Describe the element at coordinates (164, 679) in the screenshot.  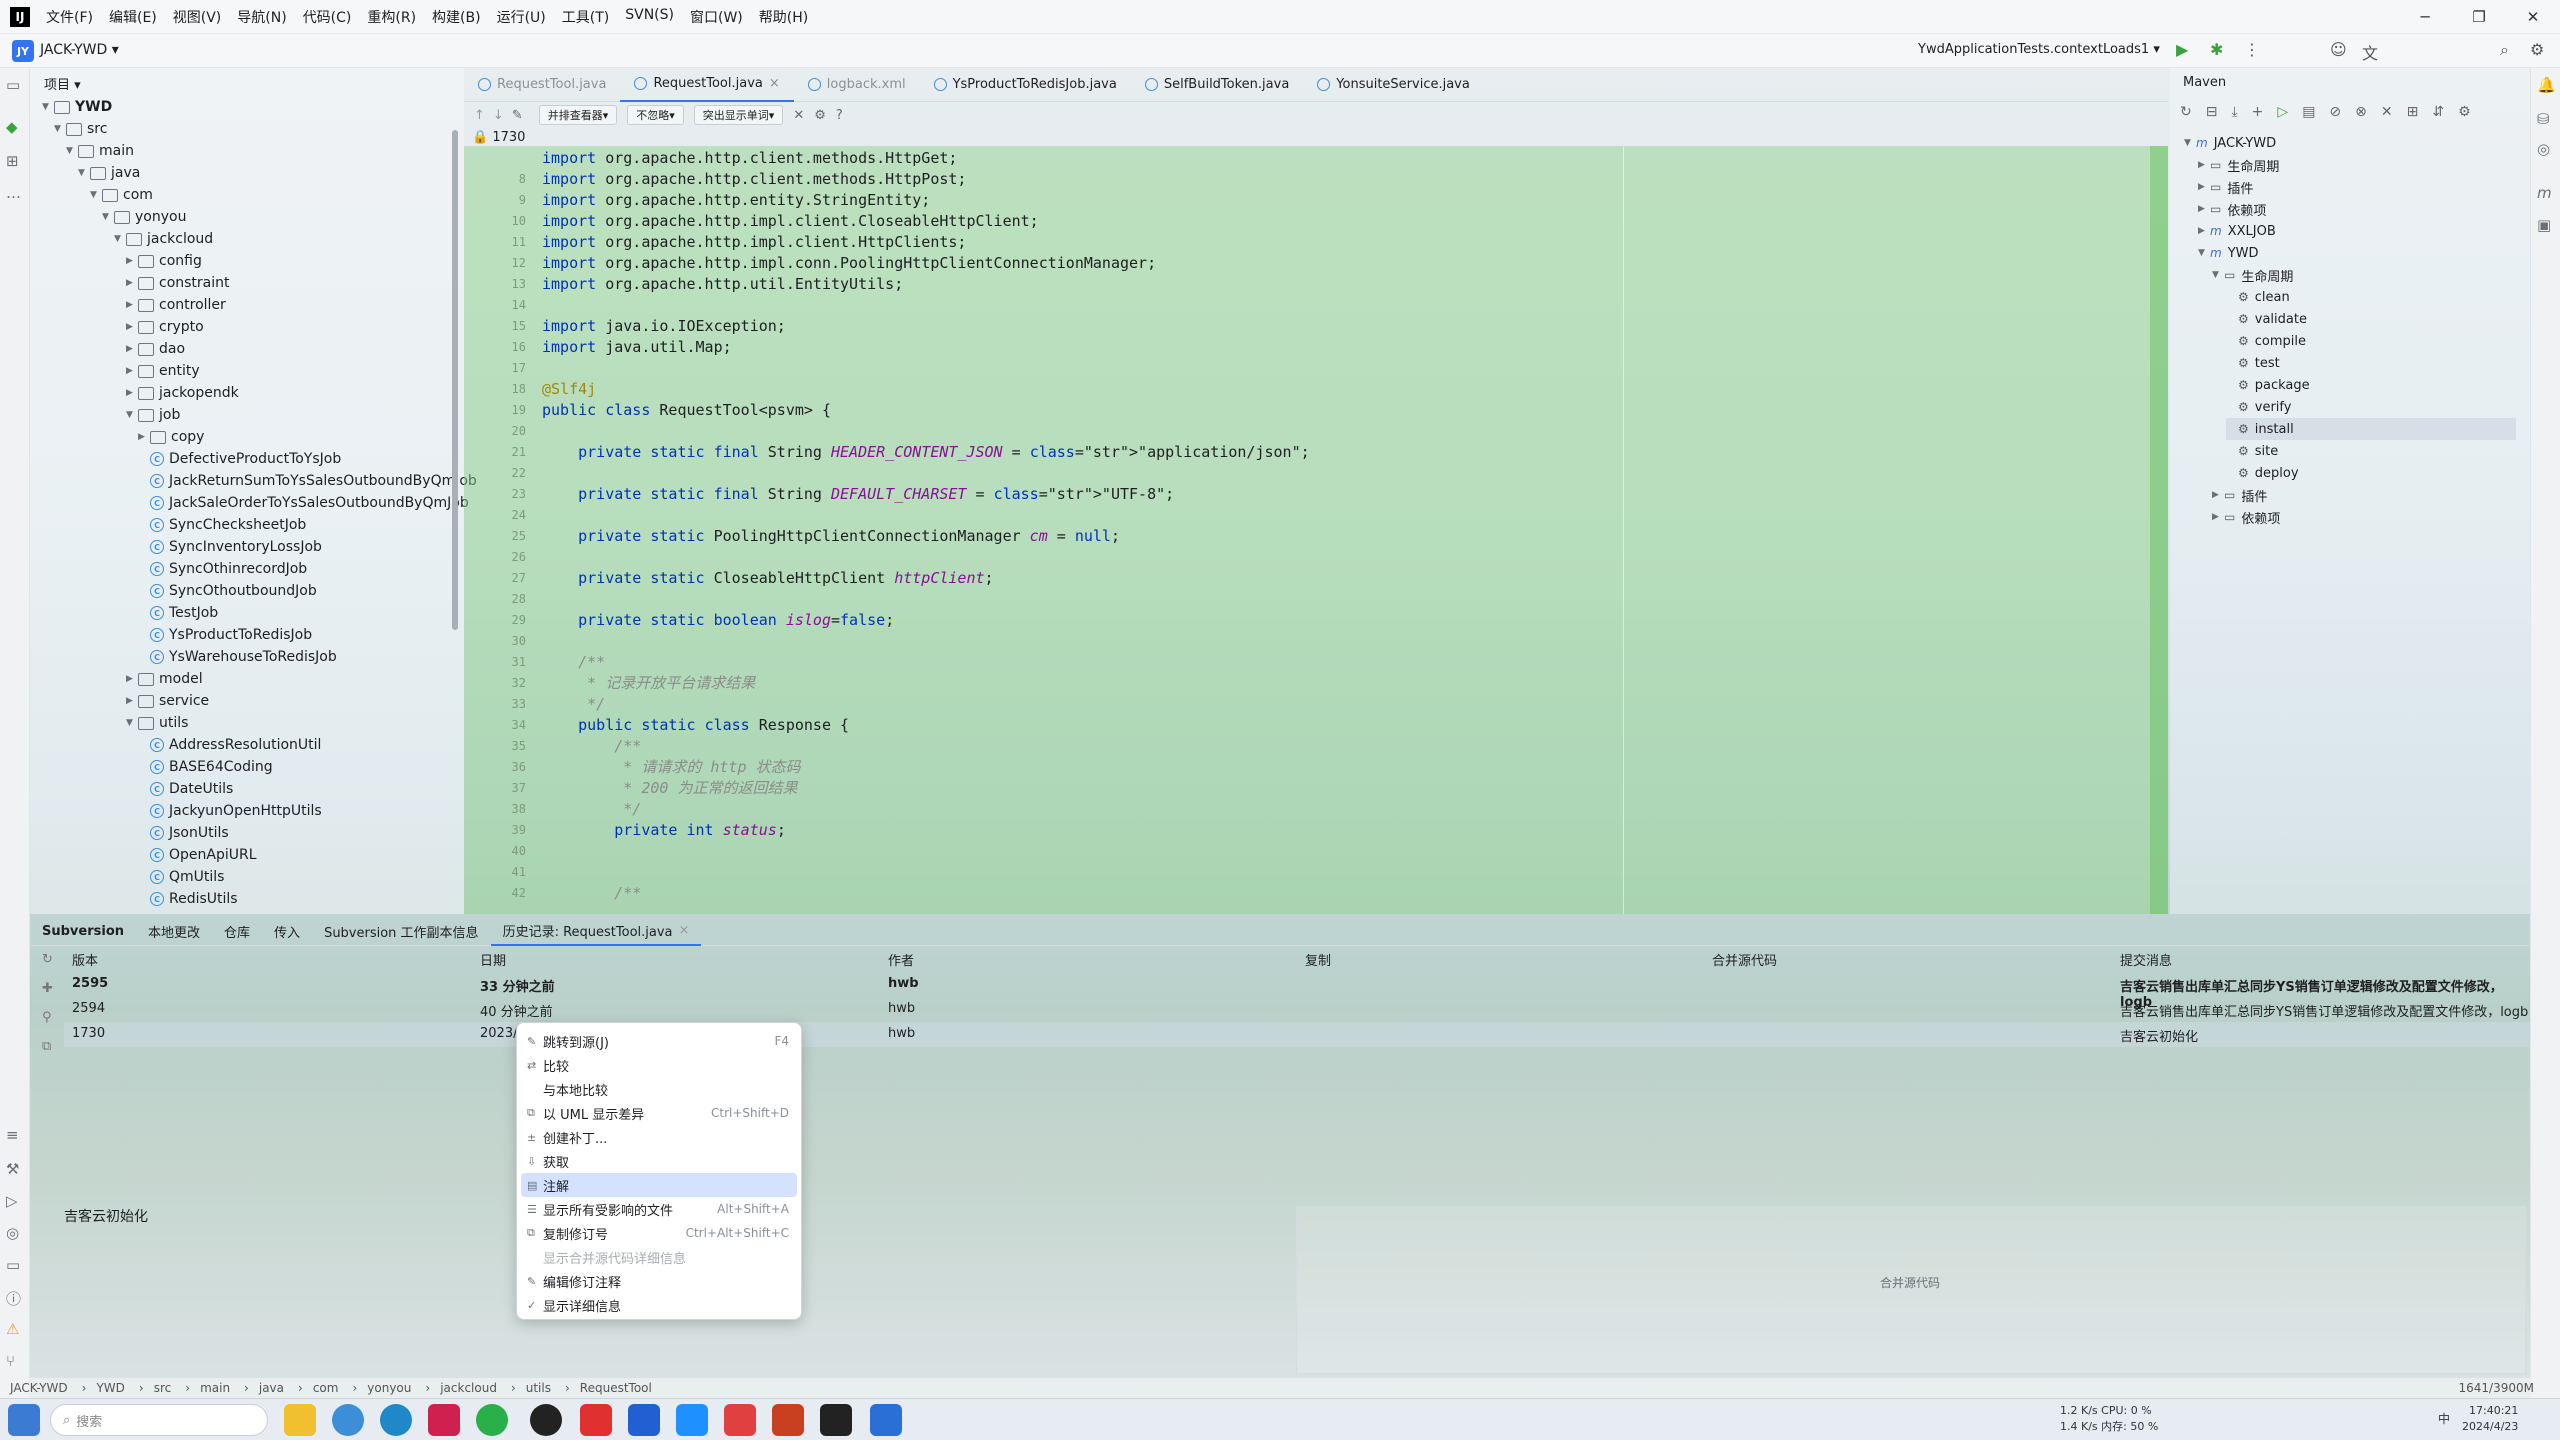
I see `tree-folder-item: ▶ model` at that location.